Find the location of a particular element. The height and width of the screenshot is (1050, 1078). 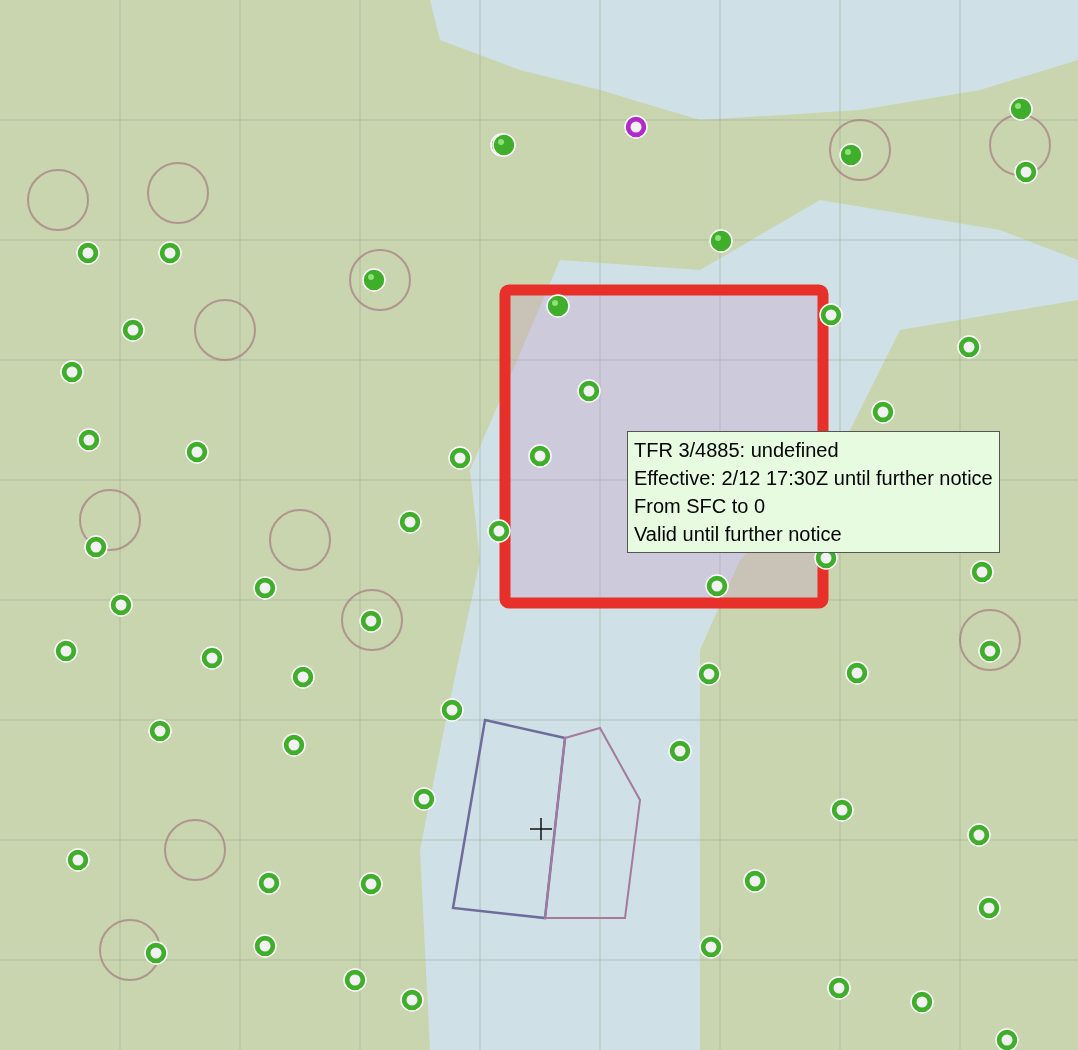

tooltip-line: From SFC to 0 is located at coordinates (700, 506).